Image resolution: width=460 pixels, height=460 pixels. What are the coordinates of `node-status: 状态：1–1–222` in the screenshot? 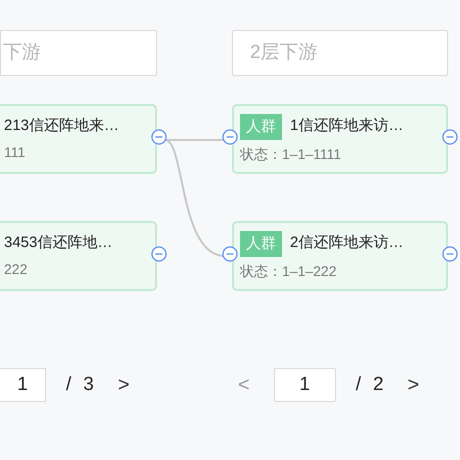 It's located at (289, 271).